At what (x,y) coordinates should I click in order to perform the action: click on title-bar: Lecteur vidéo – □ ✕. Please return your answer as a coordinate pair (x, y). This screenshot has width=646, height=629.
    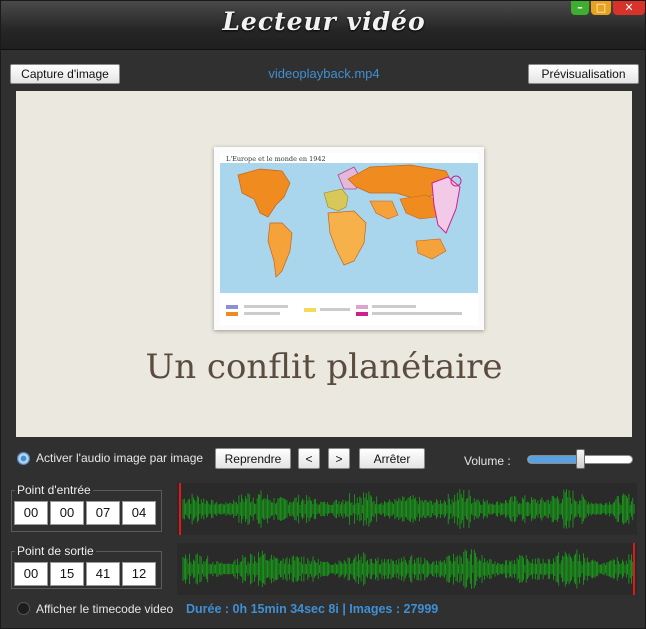
    Looking at the image, I should click on (323, 25).